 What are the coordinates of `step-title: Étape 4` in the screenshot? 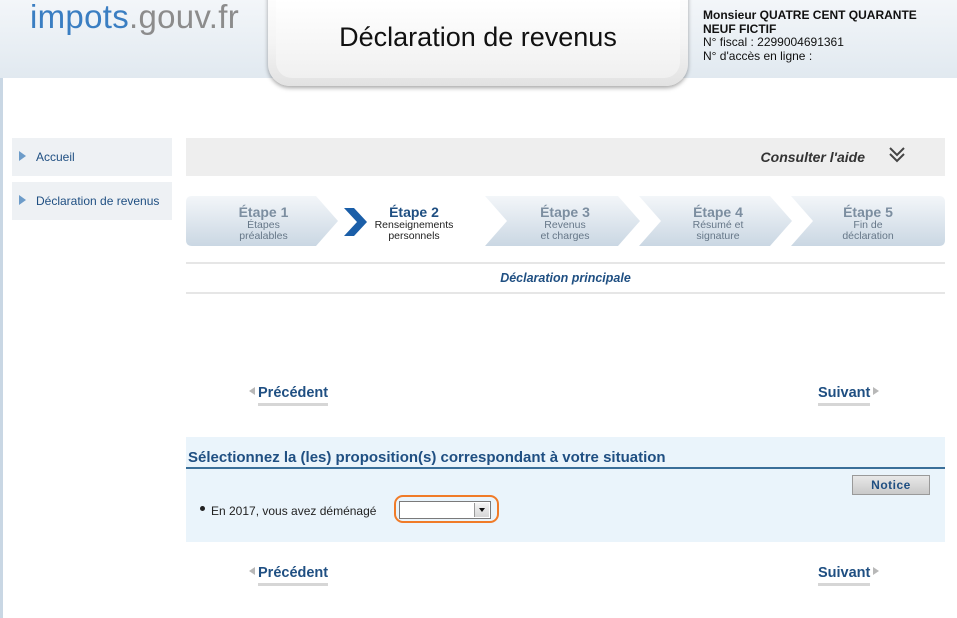 It's located at (718, 212).